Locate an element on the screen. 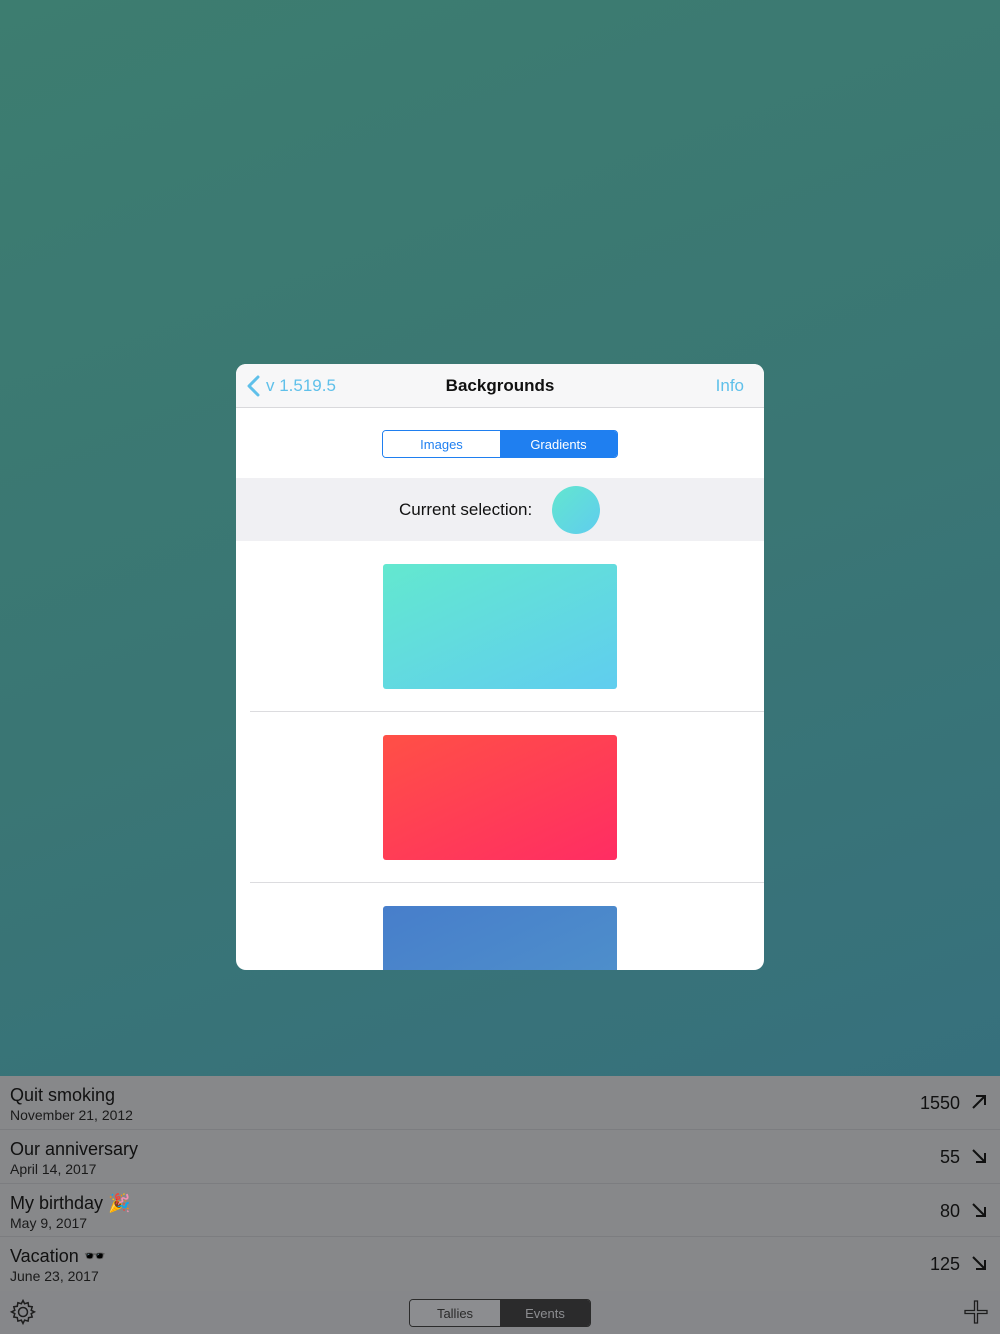  view-segmented-control: Tallies Events is located at coordinates (500, 1313).